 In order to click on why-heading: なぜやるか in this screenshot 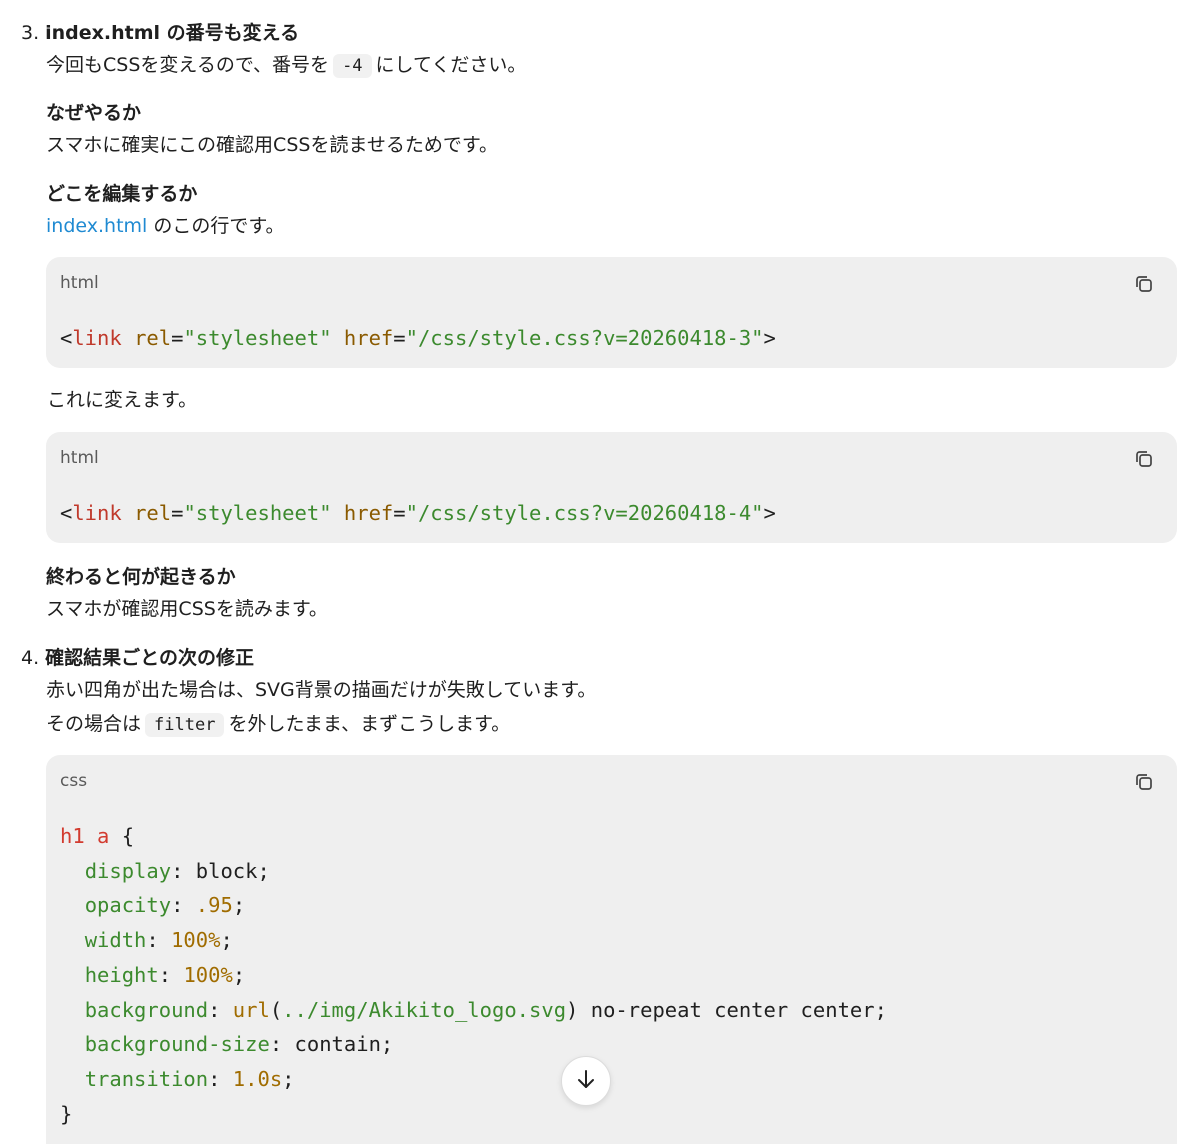, I will do `click(94, 113)`.